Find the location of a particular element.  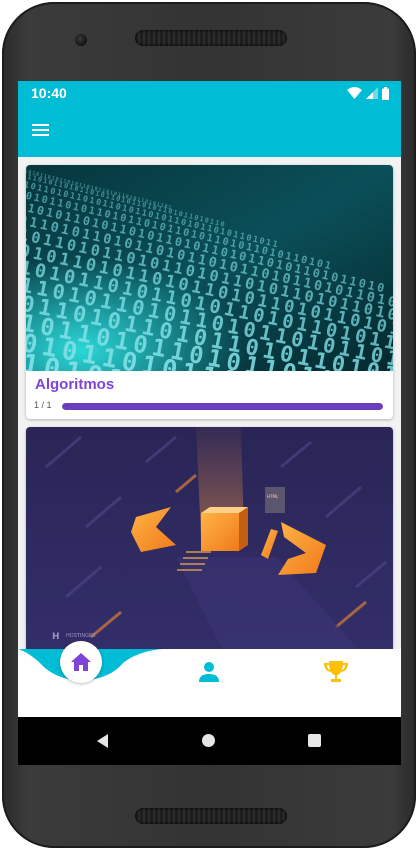

app-bar is located at coordinates (209, 131).